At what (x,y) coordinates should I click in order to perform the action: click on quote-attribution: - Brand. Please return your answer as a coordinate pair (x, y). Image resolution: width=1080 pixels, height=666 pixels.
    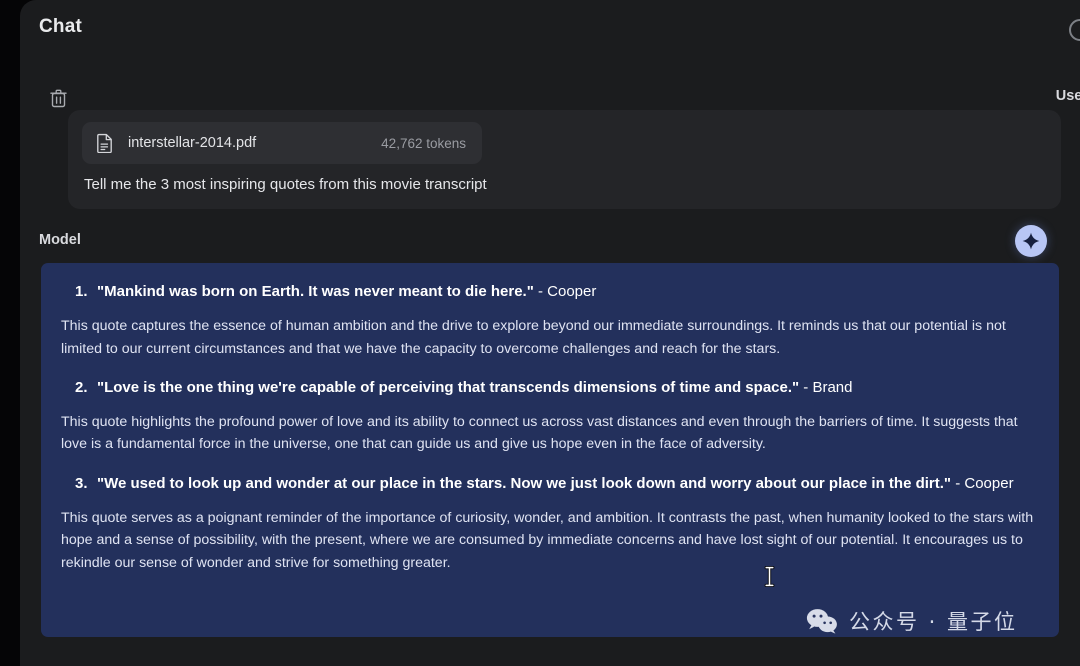
    Looking at the image, I should click on (826, 387).